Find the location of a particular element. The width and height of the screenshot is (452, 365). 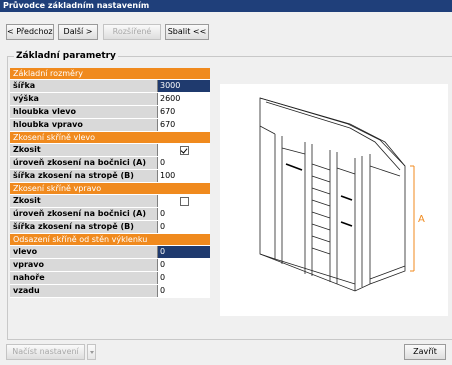

section-header-left-bevel: Zkosení skříně vlevo is located at coordinates (110, 138).